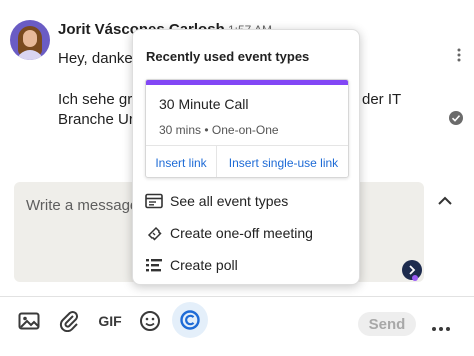  Describe the element at coordinates (459, 55) in the screenshot. I see `message-more-icon` at that location.